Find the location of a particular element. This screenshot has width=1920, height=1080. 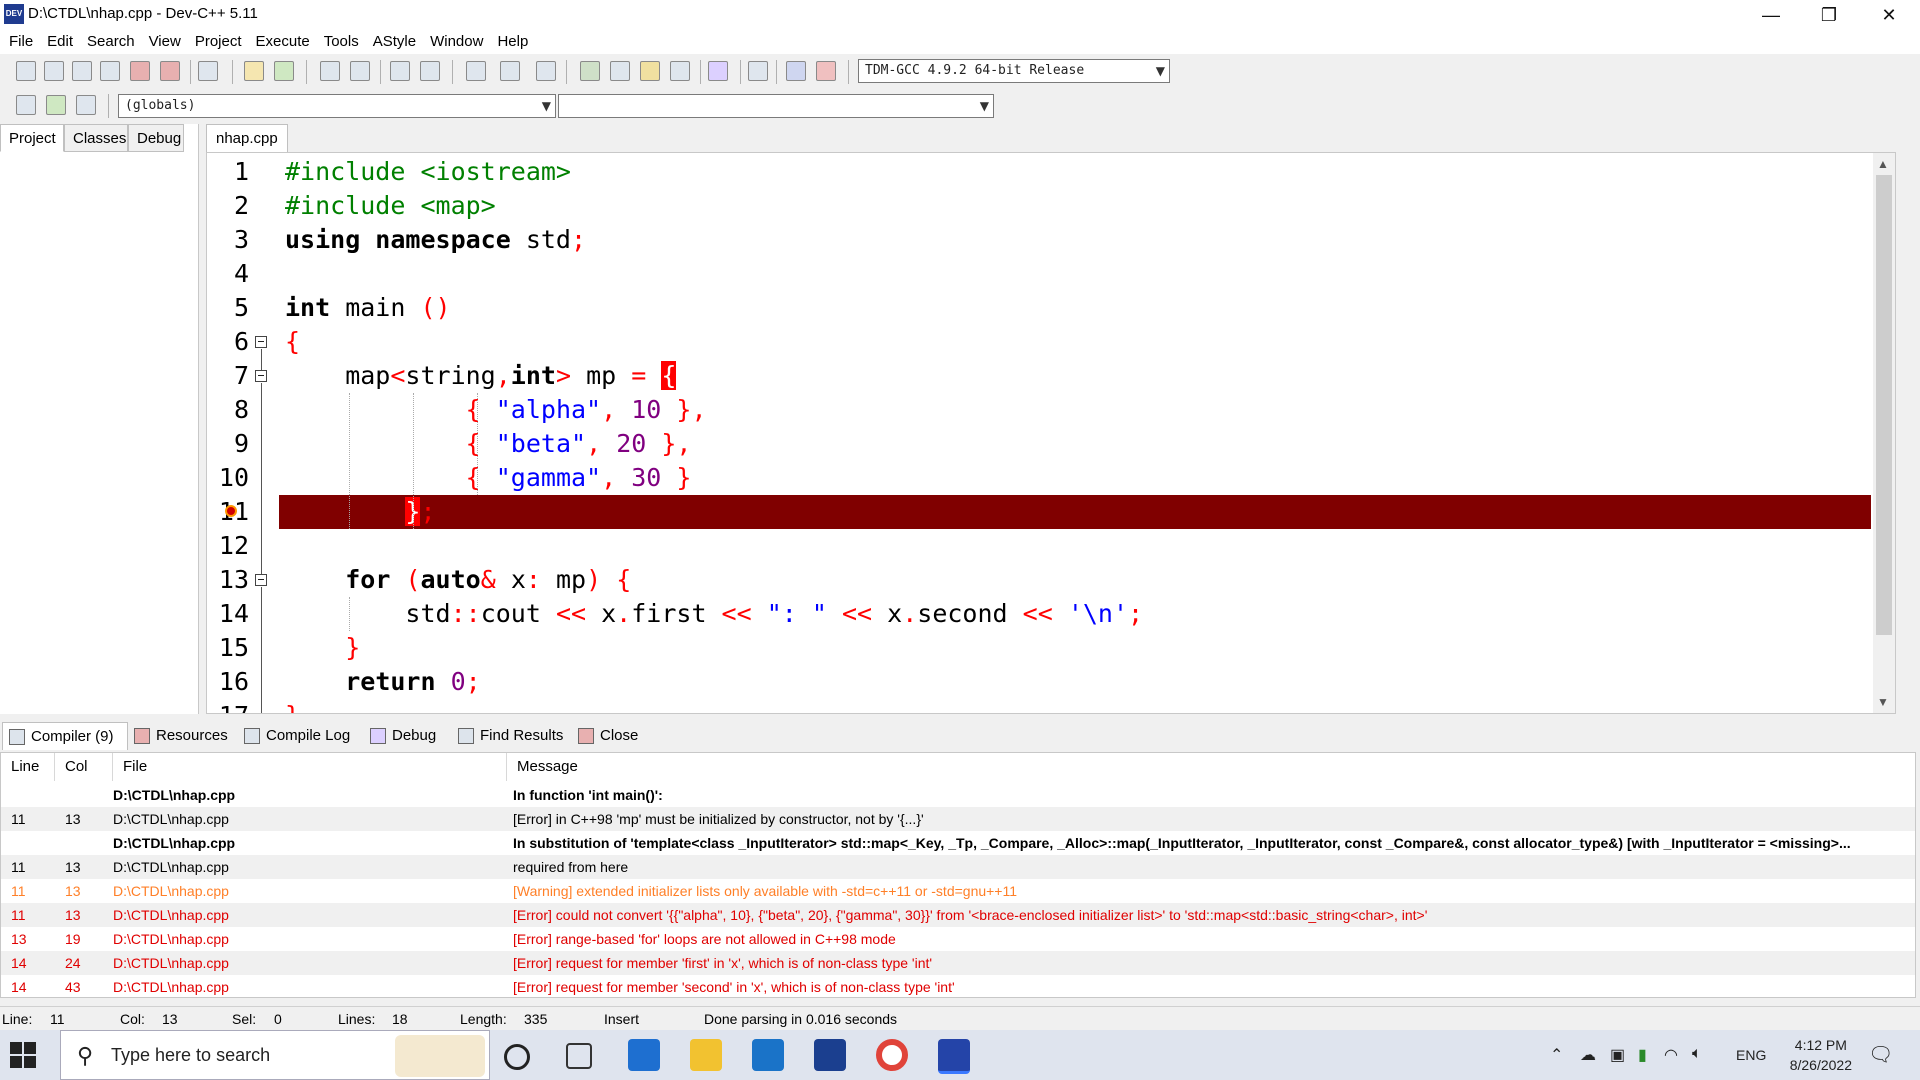

tab-debug: Debug is located at coordinates (156, 138).